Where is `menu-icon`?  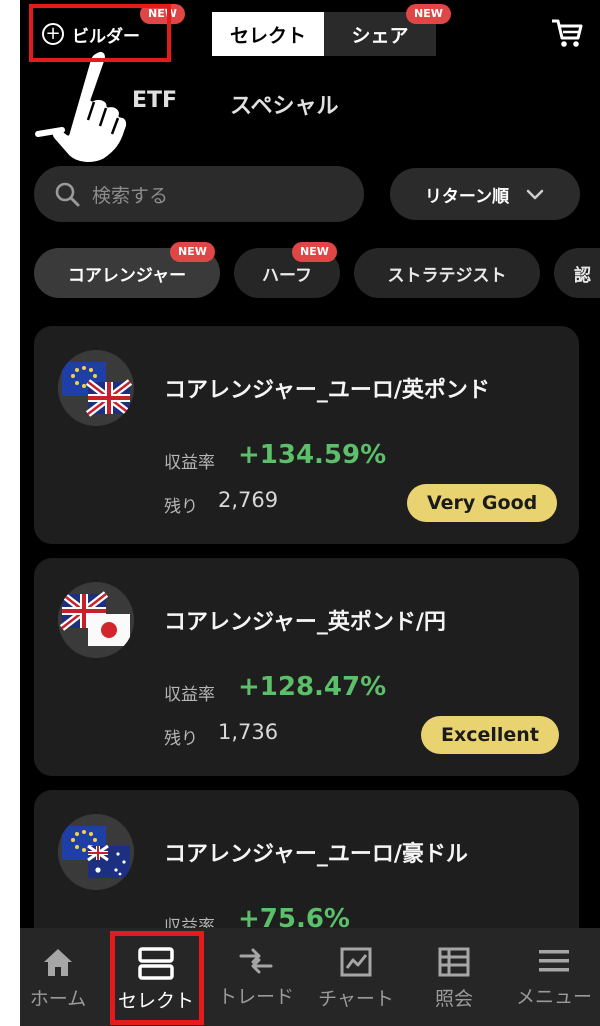 menu-icon is located at coordinates (554, 961).